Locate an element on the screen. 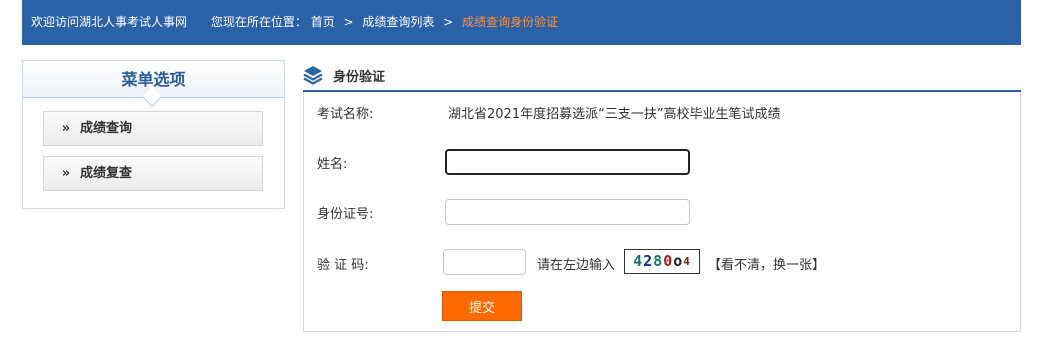 The height and width of the screenshot is (357, 1040). captcha-image: 4280o4 is located at coordinates (662, 261).